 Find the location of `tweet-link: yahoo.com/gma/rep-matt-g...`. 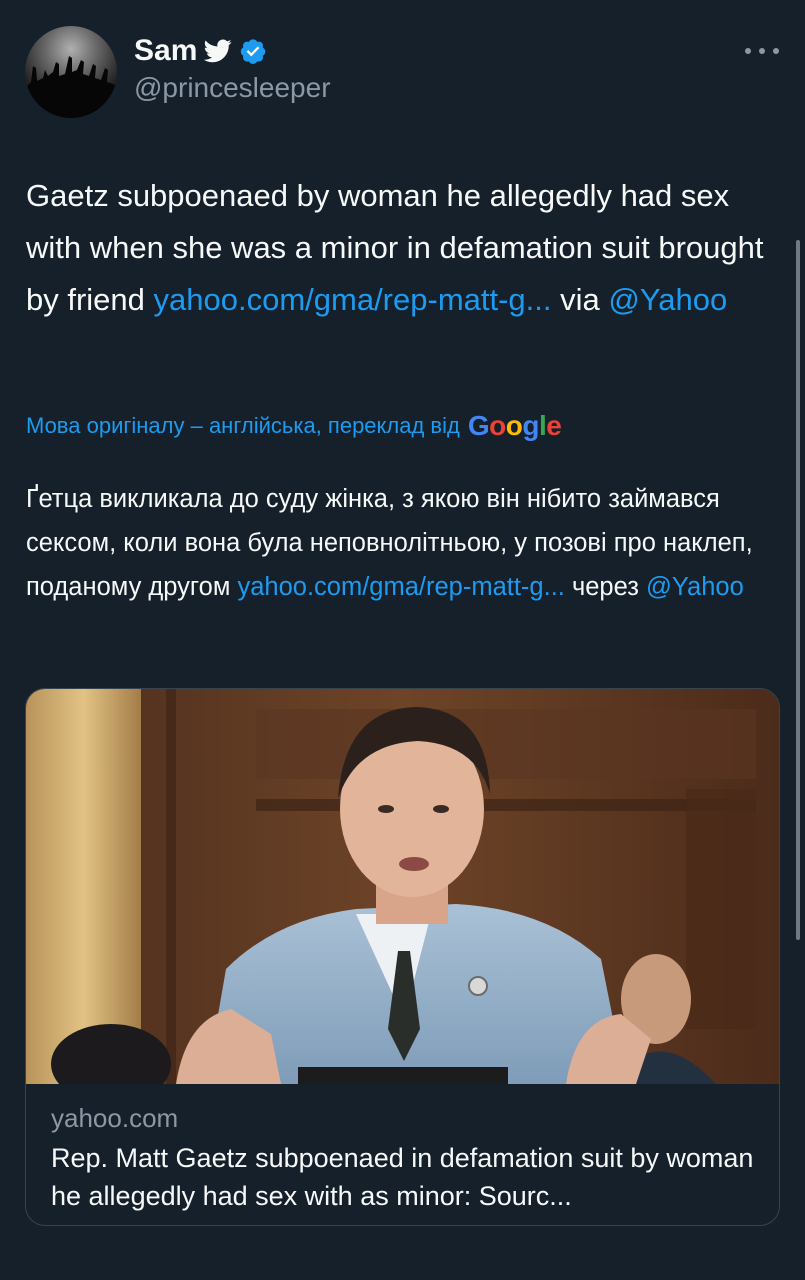

tweet-link: yahoo.com/gma/rep-matt-g... is located at coordinates (353, 299).